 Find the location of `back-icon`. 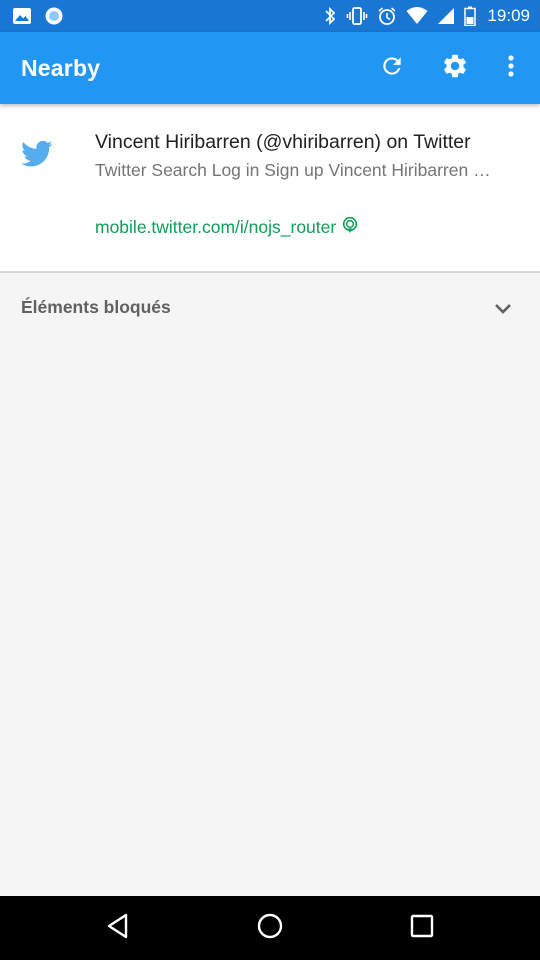

back-icon is located at coordinates (118, 928).